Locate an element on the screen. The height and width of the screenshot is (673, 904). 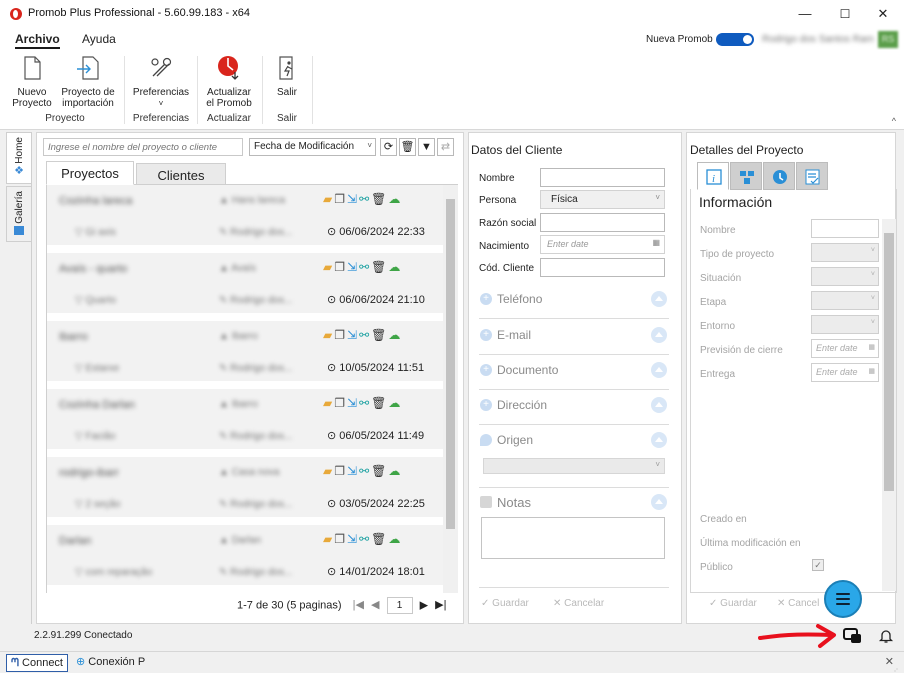
entrega-date-input: Enter date ▦ is located at coordinates (845, 372).